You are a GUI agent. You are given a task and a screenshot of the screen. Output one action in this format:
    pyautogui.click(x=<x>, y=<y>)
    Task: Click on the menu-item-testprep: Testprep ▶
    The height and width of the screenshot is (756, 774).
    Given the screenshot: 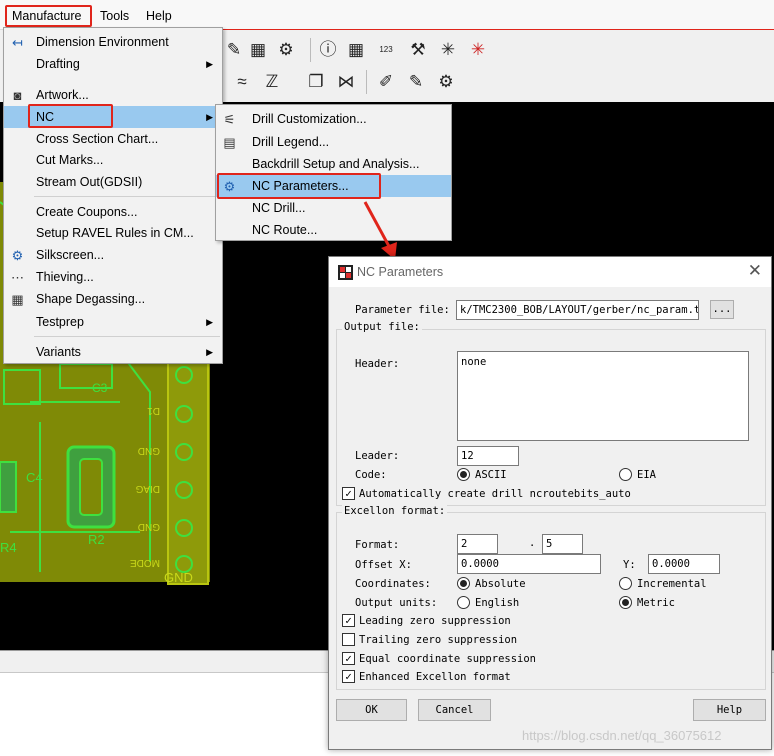 What is the action you would take?
    pyautogui.click(x=113, y=322)
    